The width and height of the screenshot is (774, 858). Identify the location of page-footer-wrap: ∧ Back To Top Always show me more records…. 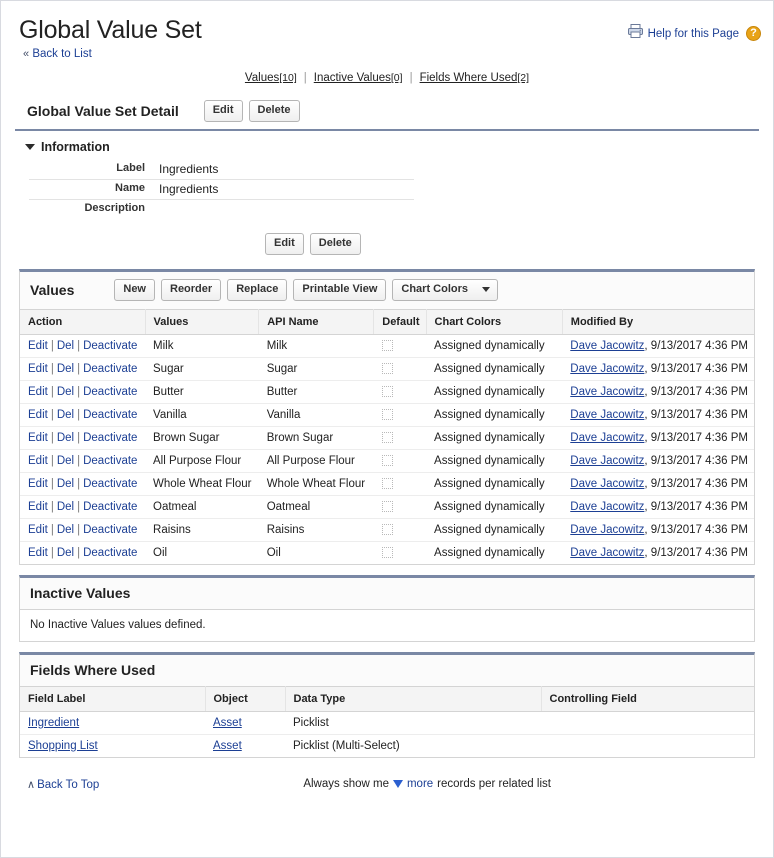
(387, 779).